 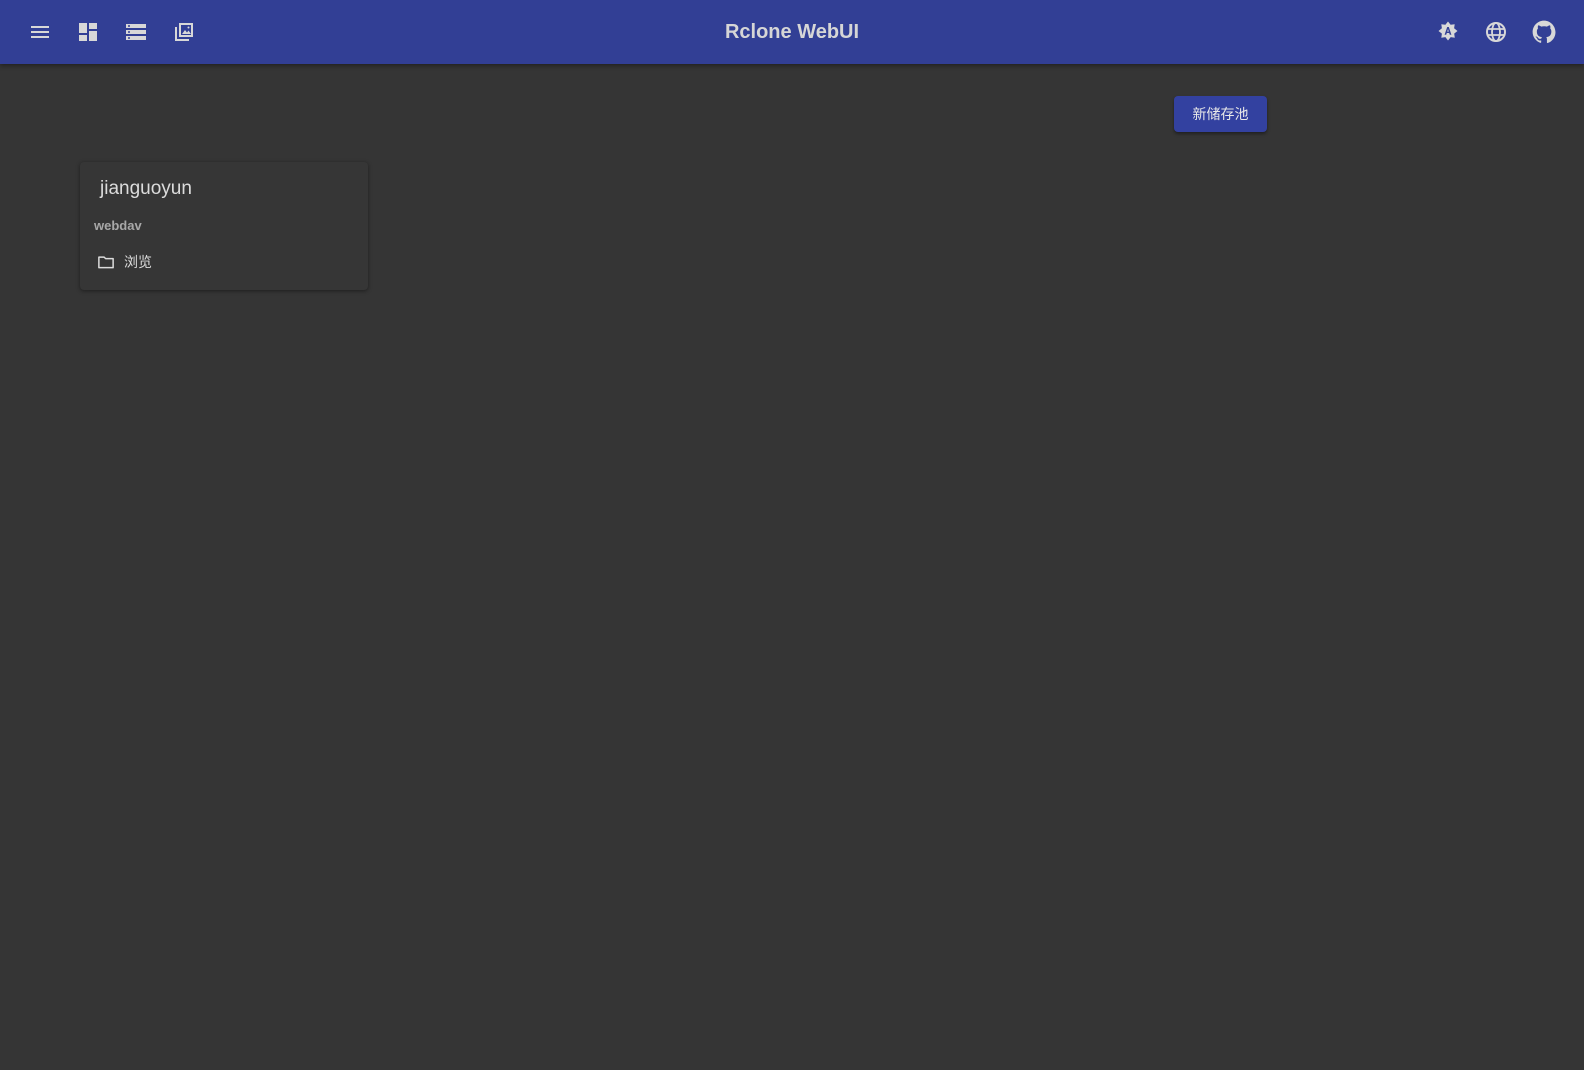 I want to click on menu-icon, so click(x=40, y=32).